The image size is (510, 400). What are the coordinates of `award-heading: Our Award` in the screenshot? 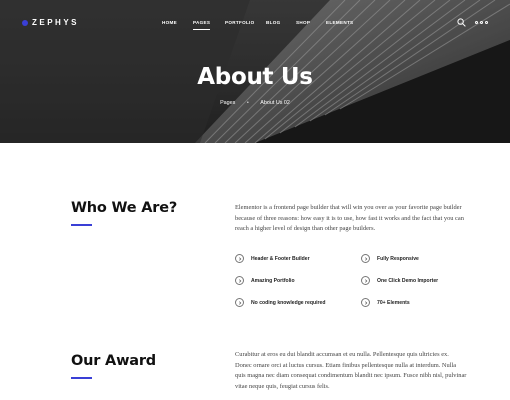 It's located at (113, 361).